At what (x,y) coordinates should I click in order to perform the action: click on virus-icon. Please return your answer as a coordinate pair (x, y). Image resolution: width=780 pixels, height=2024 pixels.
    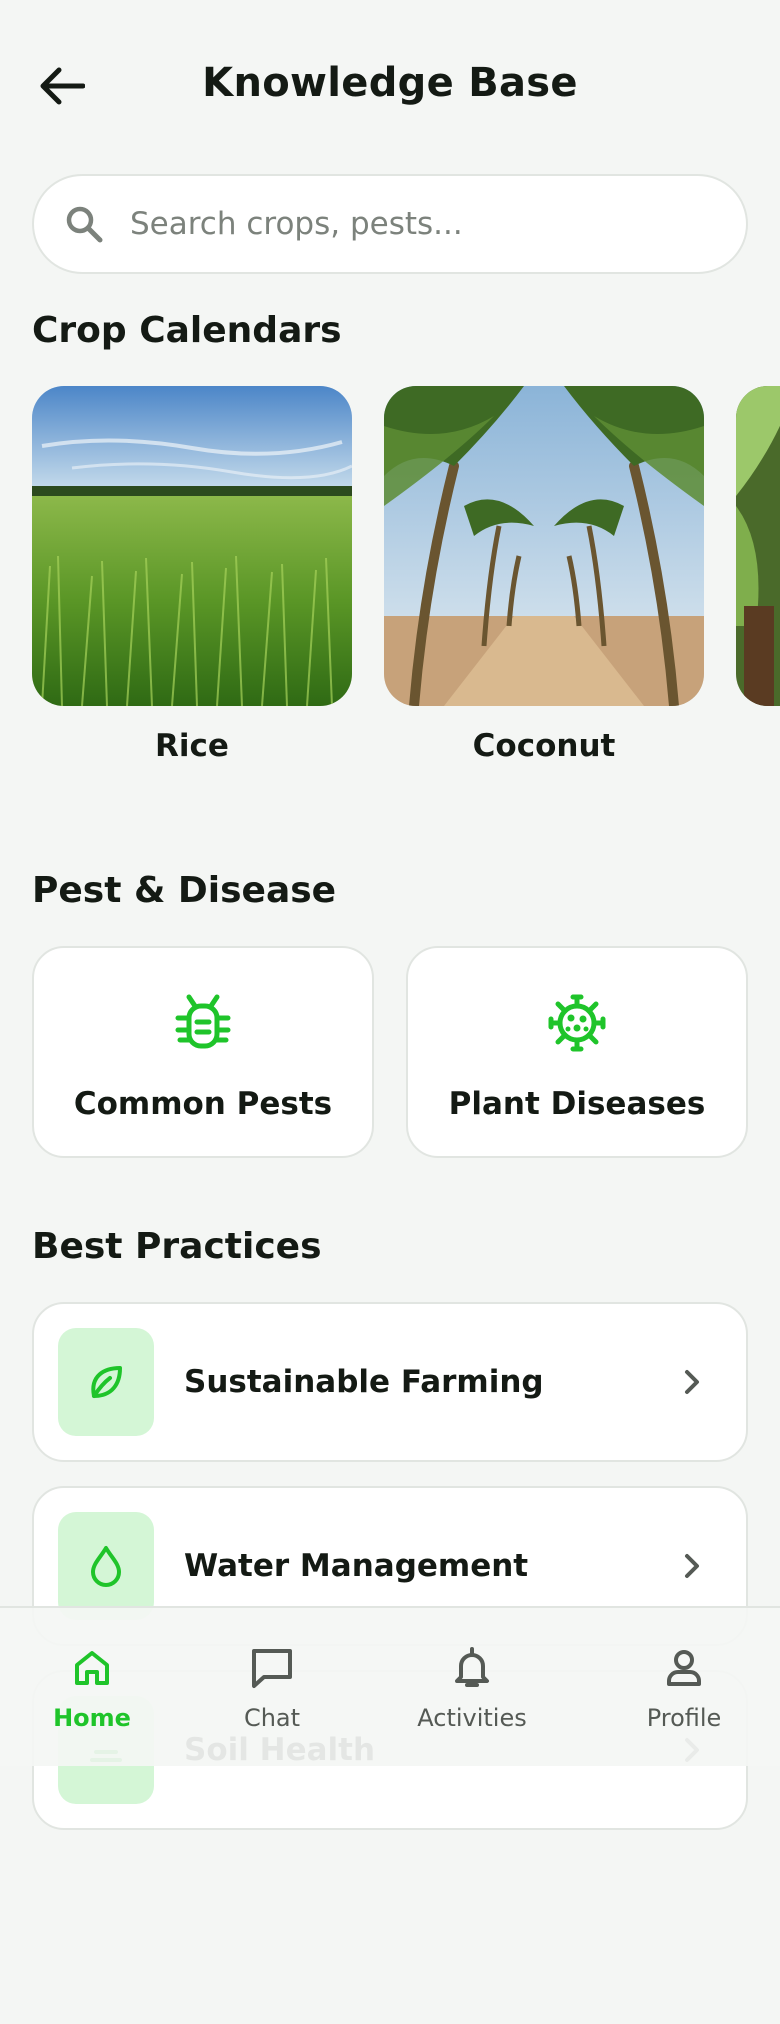
    Looking at the image, I should click on (577, 1023).